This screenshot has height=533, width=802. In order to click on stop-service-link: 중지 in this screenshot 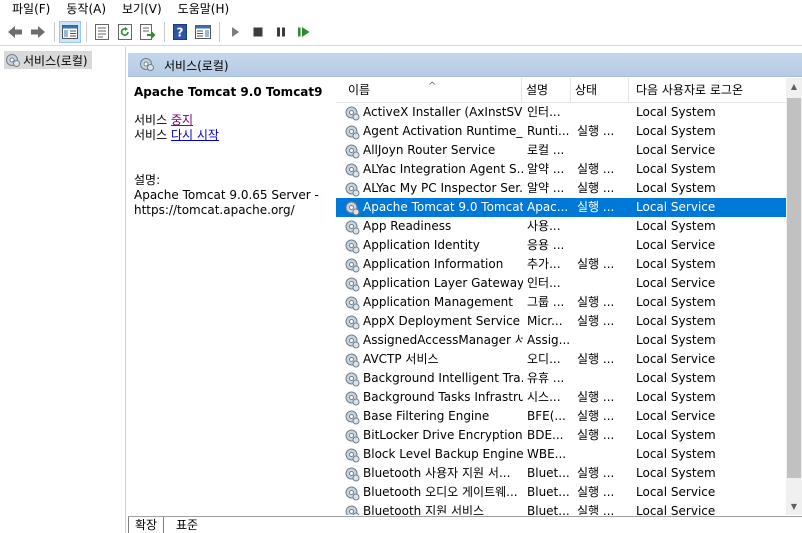, I will do `click(182, 120)`.